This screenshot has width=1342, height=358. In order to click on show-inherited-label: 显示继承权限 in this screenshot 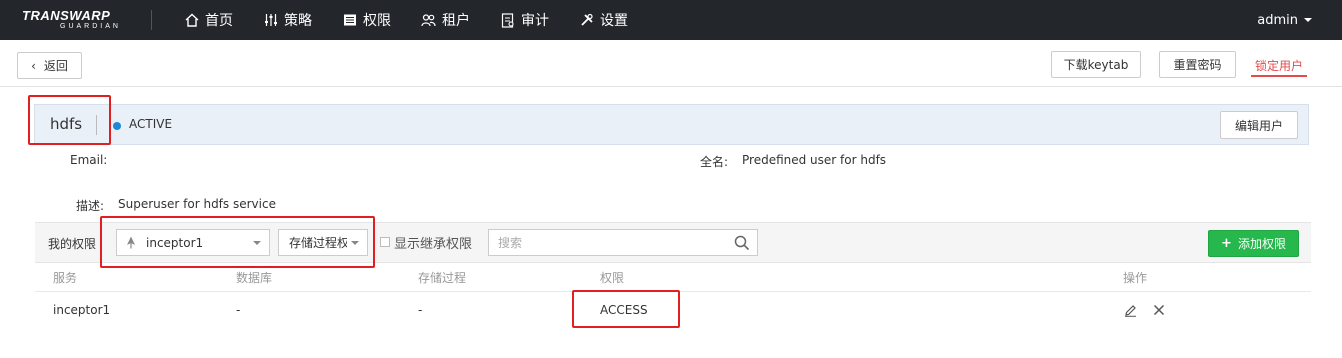, I will do `click(433, 242)`.